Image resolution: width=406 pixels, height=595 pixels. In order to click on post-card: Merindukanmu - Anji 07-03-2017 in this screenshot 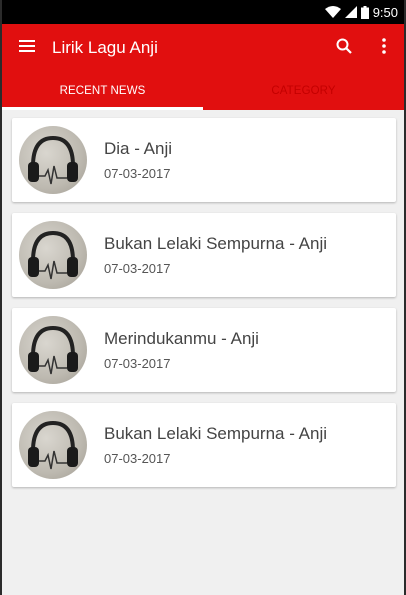, I will do `click(204, 350)`.